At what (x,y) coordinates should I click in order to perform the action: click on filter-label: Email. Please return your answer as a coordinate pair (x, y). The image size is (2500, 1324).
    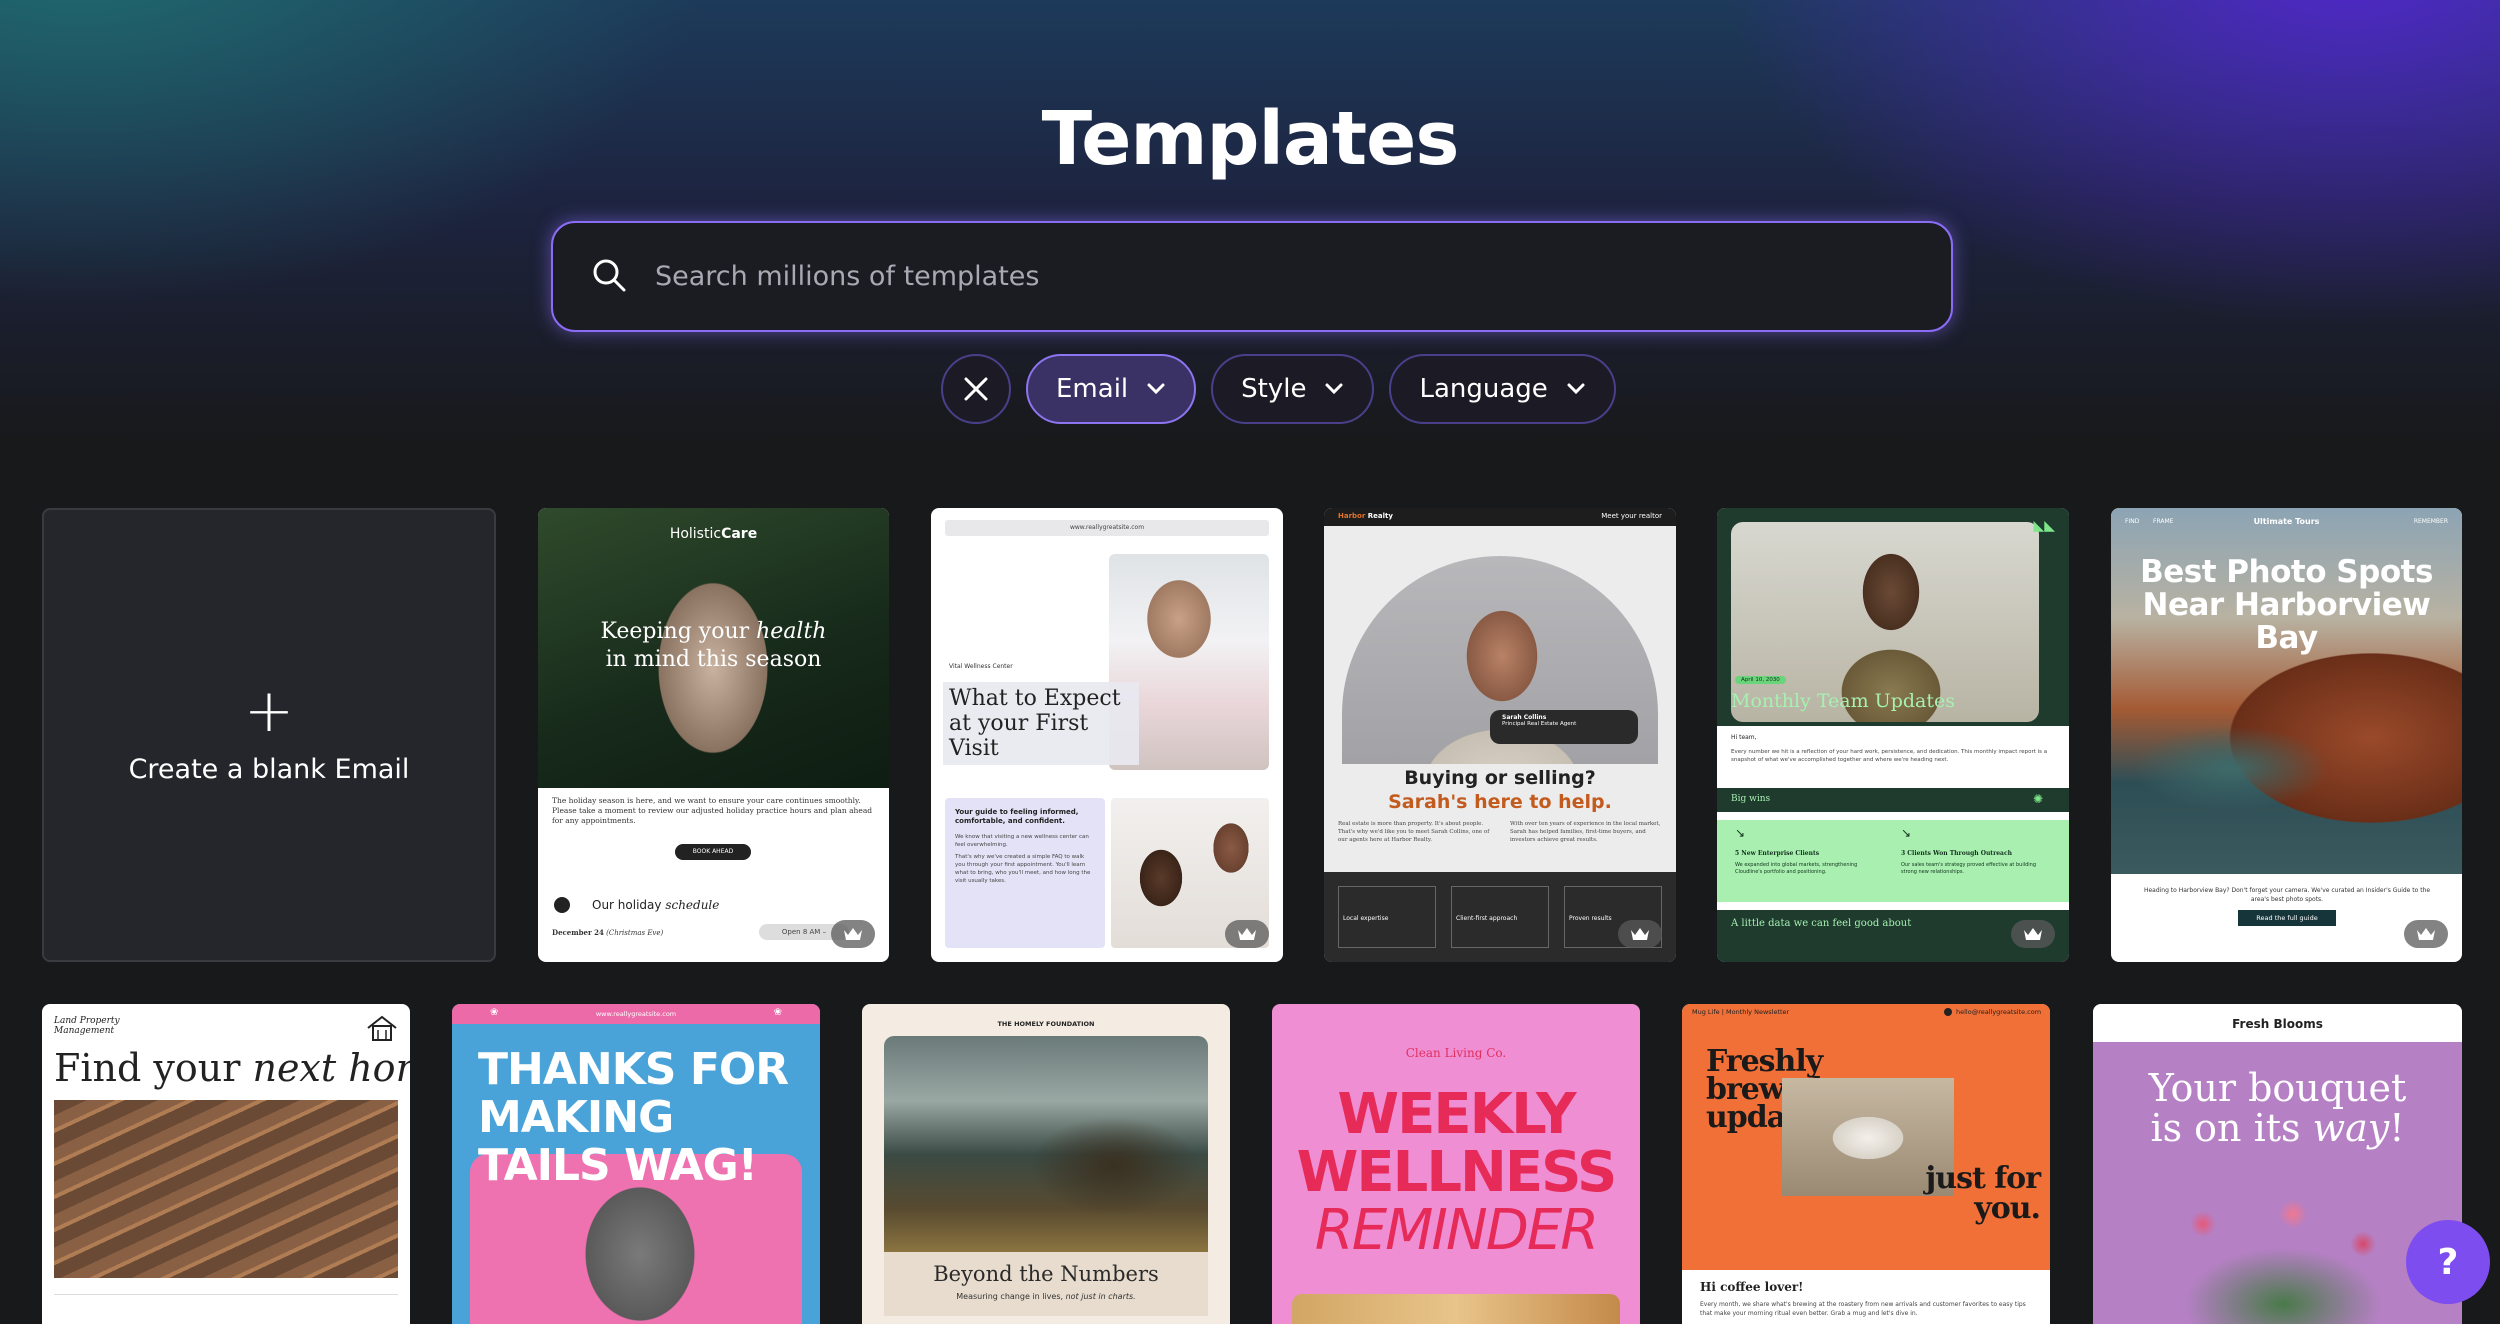
    Looking at the image, I should click on (1092, 389).